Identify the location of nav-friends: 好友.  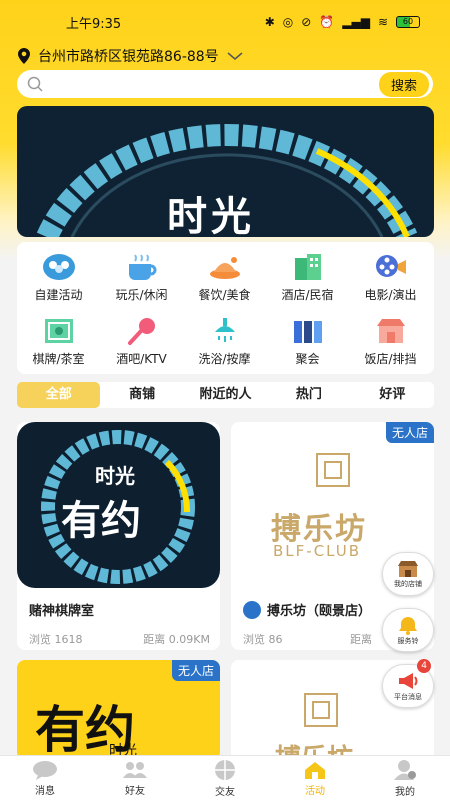
(135, 778).